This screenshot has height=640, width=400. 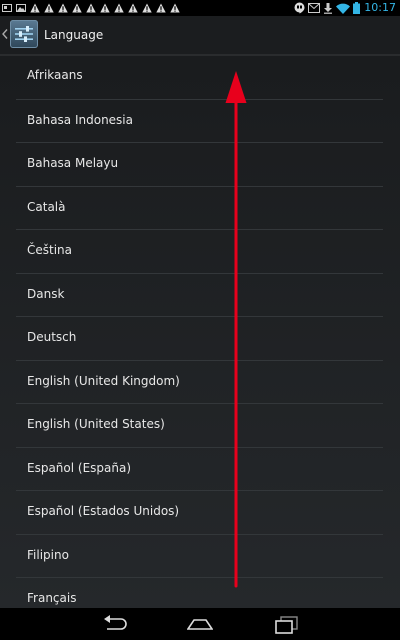 I want to click on language-label: English (United States), so click(x=96, y=424).